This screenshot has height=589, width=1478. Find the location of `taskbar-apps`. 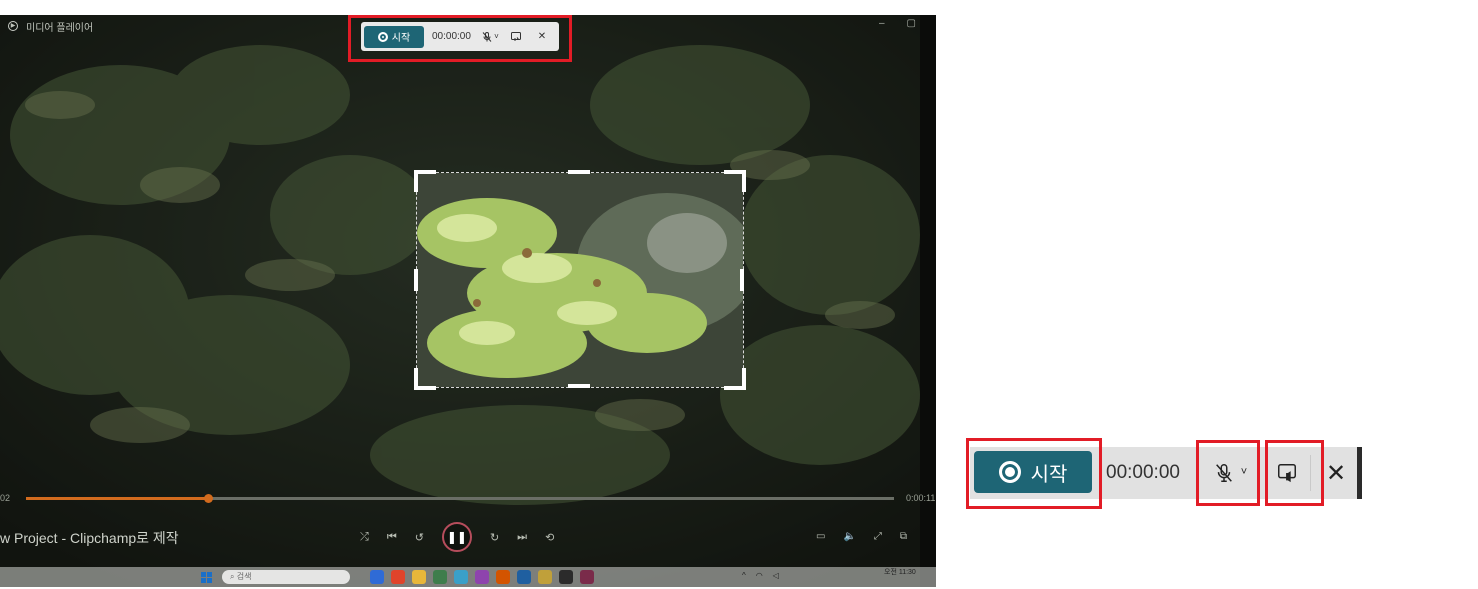

taskbar-apps is located at coordinates (482, 577).